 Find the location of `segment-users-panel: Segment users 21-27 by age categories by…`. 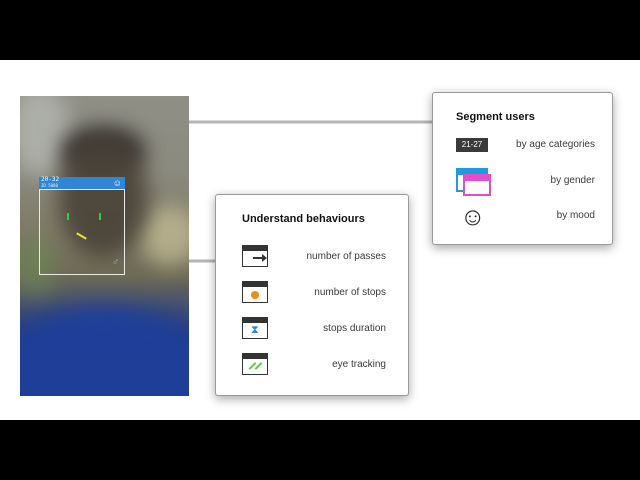

segment-users-panel: Segment users 21-27 by age categories by… is located at coordinates (522, 168).